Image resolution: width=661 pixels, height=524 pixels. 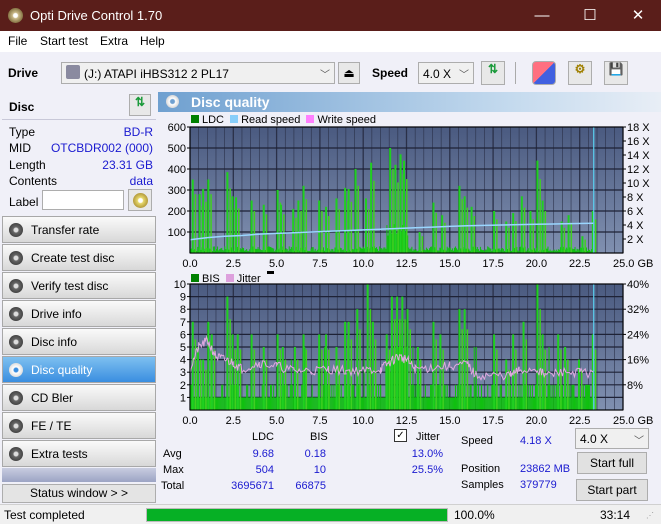 What do you see at coordinates (650, 515) in the screenshot?
I see `resize-grip-icon: ⋰` at bounding box center [650, 515].